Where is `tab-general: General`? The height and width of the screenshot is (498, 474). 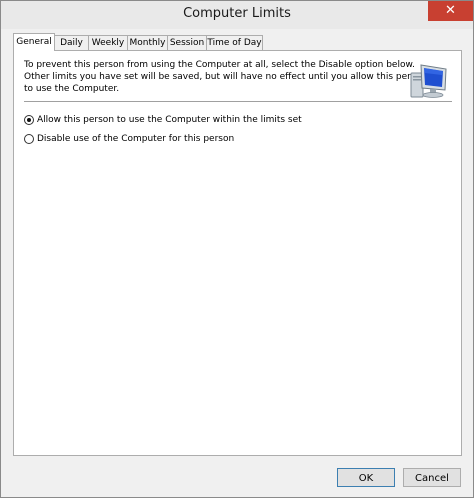
tab-general: General is located at coordinates (34, 42).